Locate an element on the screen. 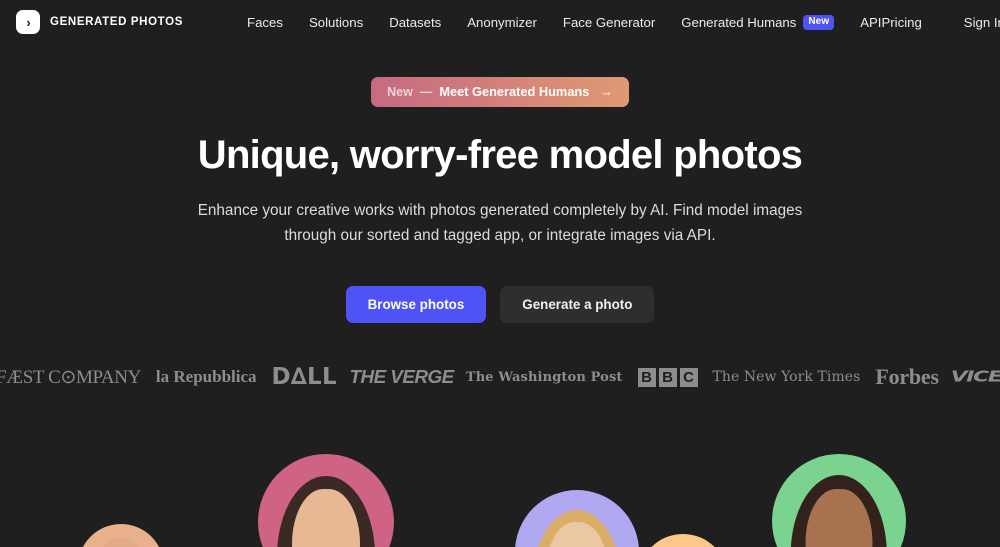 The image size is (1000, 547). logo-fast-company: FÆST C⊙MPANY is located at coordinates (70, 377).